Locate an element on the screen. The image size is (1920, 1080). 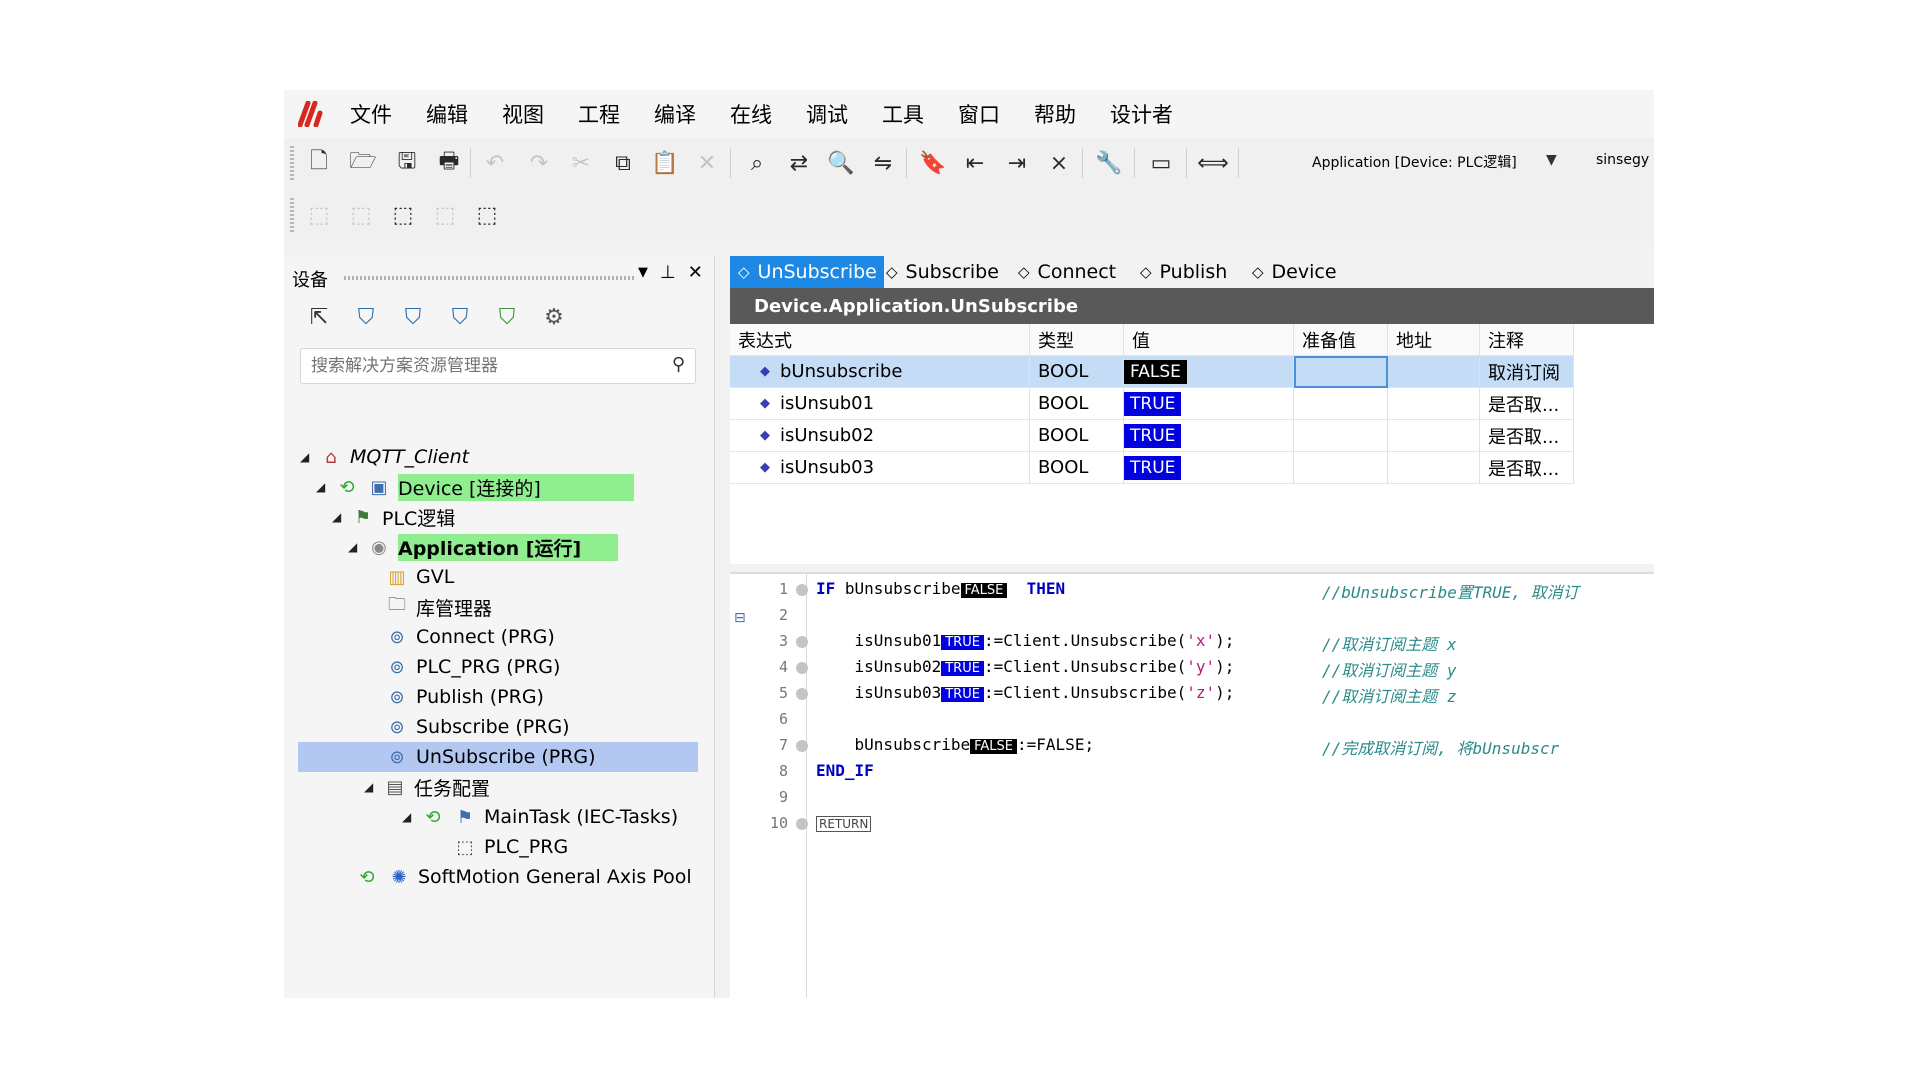
tree-item-application: ◢ ◉ Application [运行] is located at coordinates (483, 547).